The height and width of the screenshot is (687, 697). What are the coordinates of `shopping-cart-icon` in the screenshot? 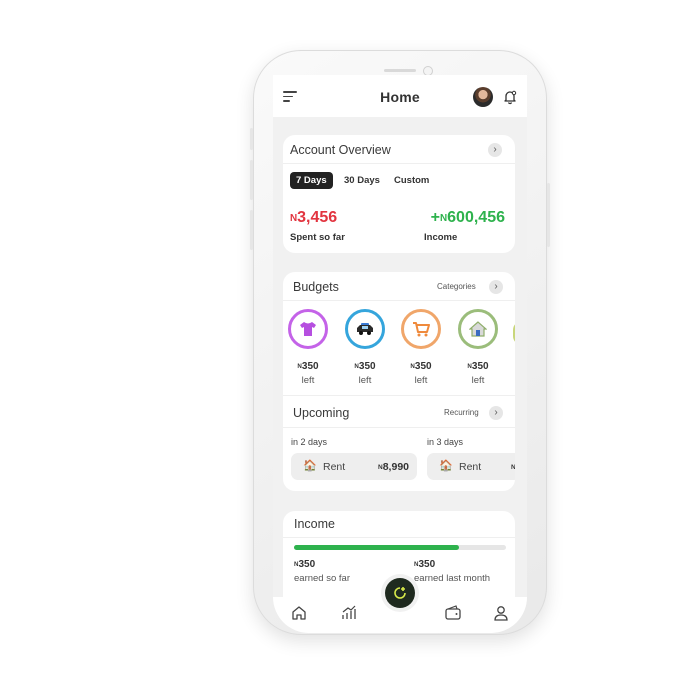 It's located at (421, 329).